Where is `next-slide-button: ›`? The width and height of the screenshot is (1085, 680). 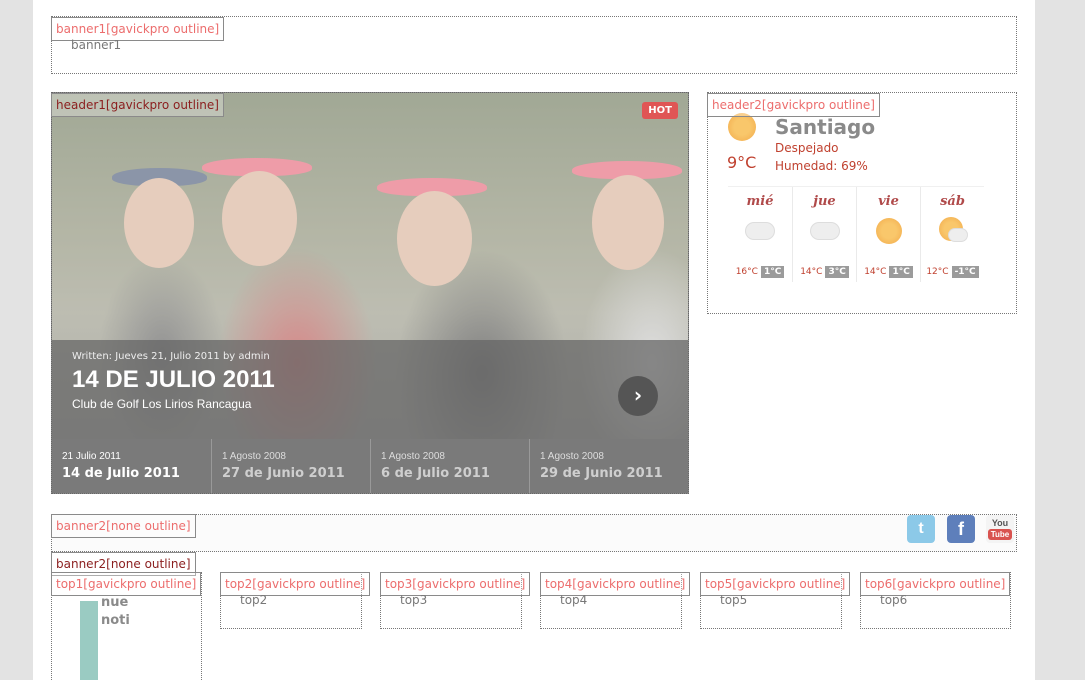 next-slide-button: › is located at coordinates (638, 396).